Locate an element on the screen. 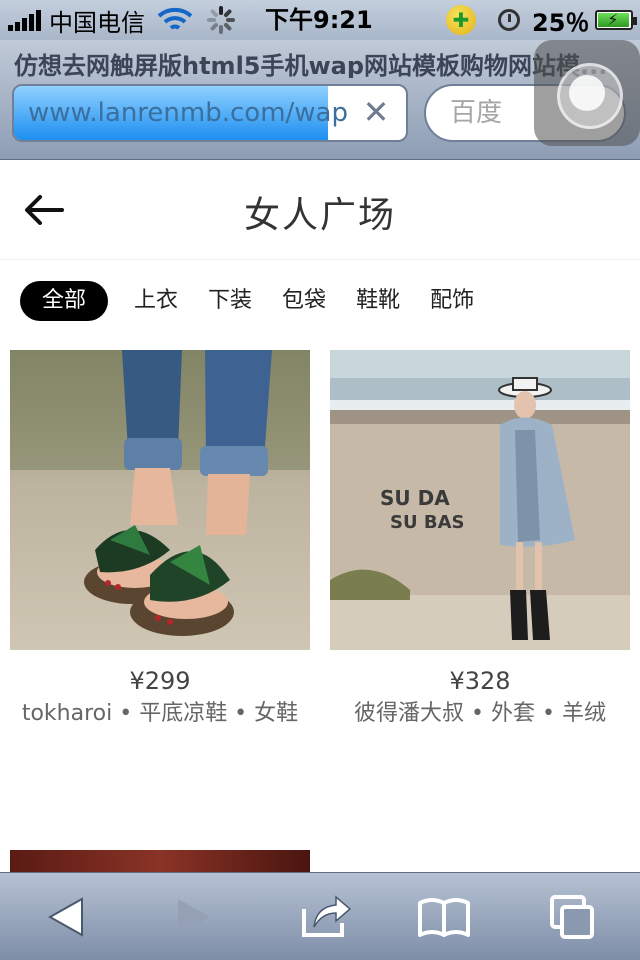 The width and height of the screenshot is (640, 960). assistive-touch-button is located at coordinates (587, 93).